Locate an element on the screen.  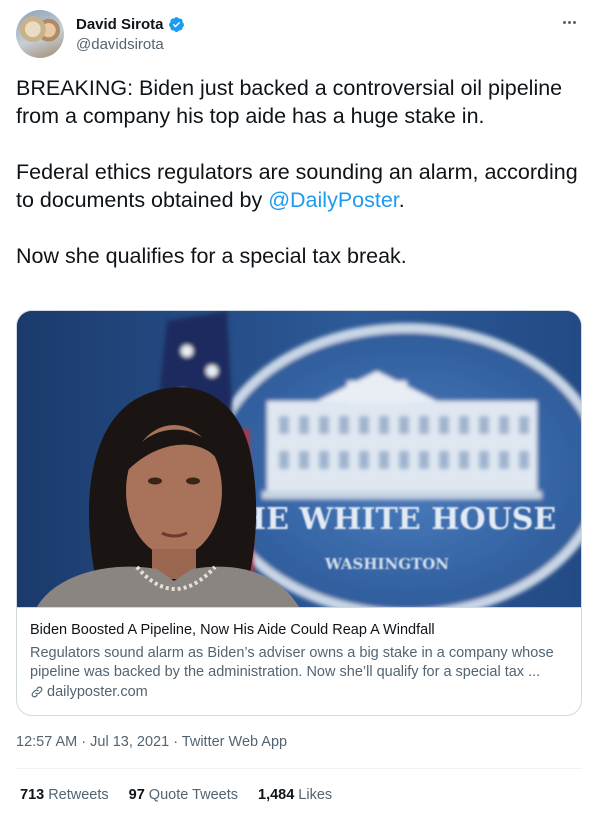
quote-tweets-stat: 97 Quote Tweets is located at coordinates (183, 795).